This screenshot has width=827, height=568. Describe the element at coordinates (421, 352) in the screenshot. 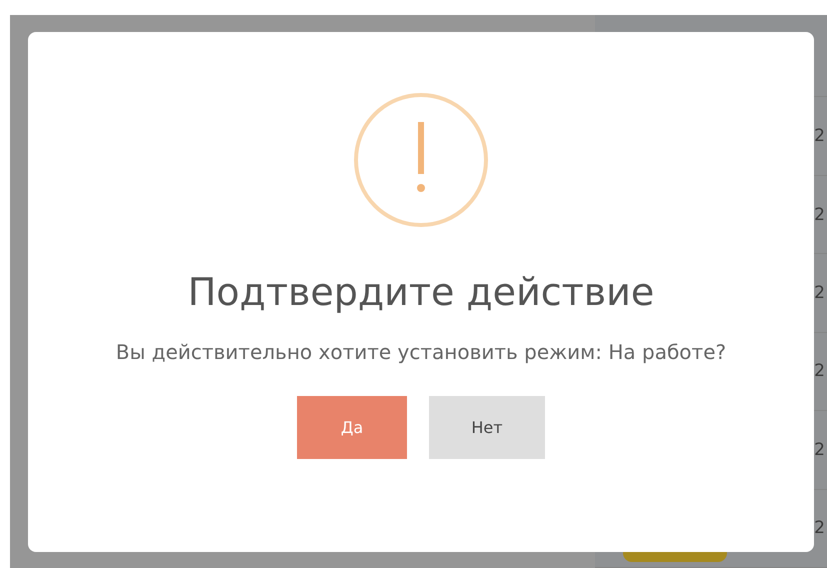

I see `dialog-message: Вы действительно хотите установить режим: На работе?` at that location.